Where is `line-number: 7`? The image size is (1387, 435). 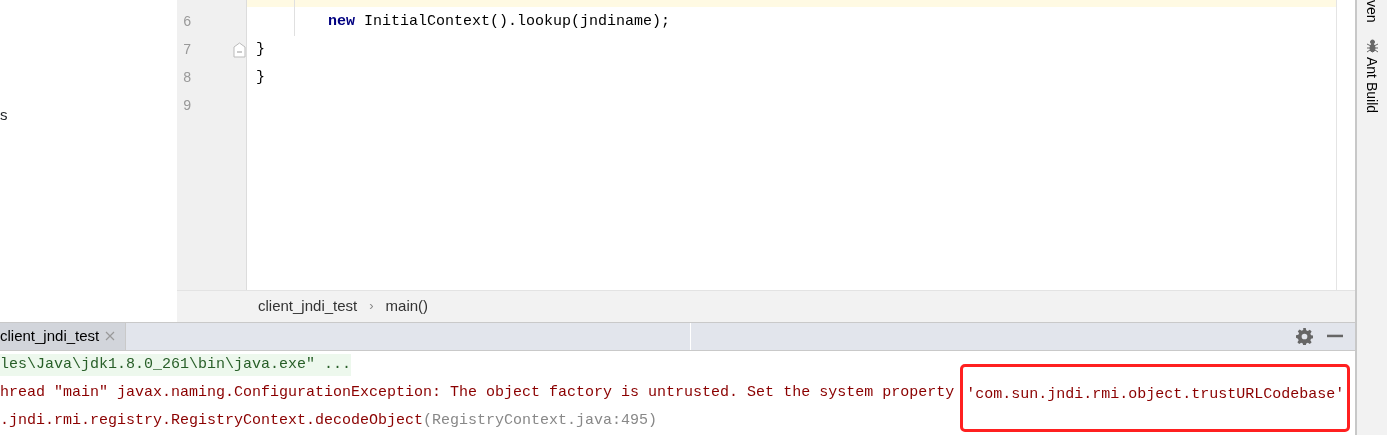 line-number: 7 is located at coordinates (187, 50).